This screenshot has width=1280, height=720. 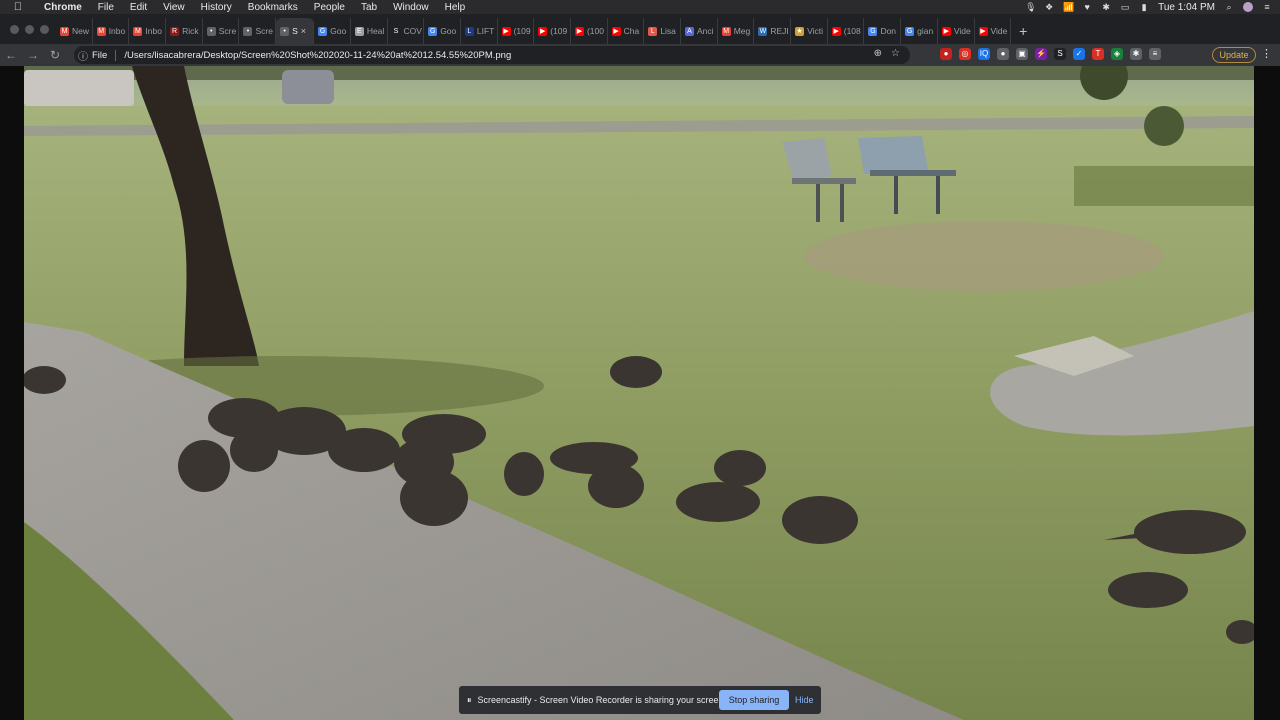 I want to click on bluetooth-icon: ✱, so click(x=1106, y=7).